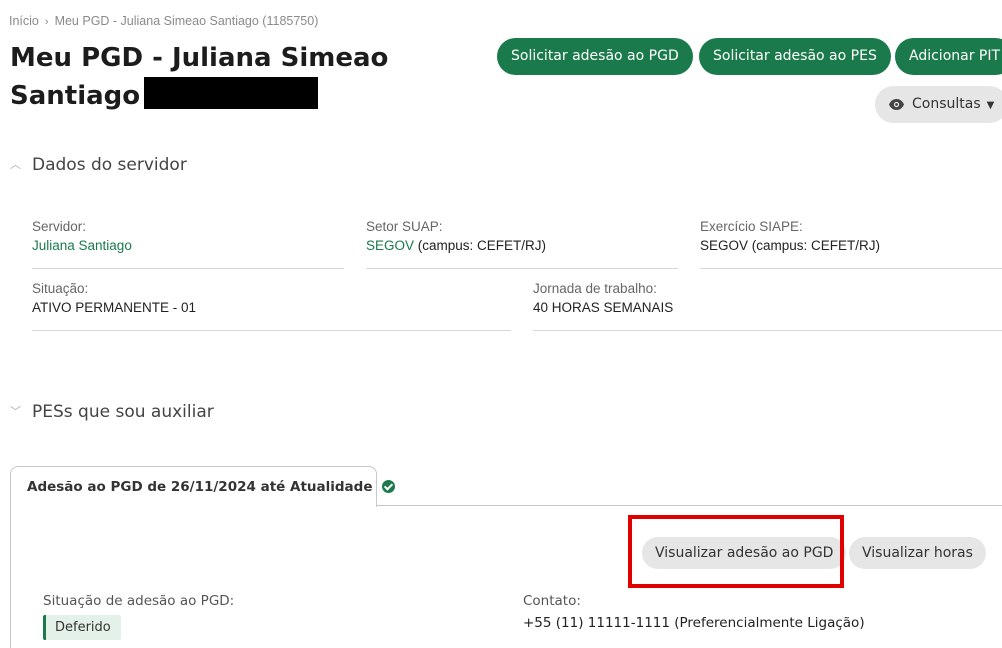 The image size is (1002, 648). I want to click on pes-auxiliar-title: PESs que sou auxiliar, so click(123, 412).